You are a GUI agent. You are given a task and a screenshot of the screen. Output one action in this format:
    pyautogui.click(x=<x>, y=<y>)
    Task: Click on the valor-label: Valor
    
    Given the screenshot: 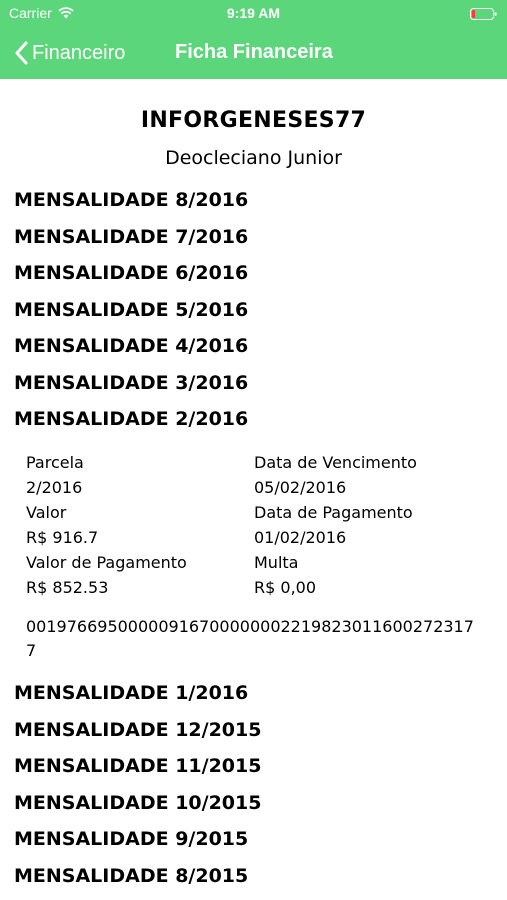 What is the action you would take?
    pyautogui.click(x=46, y=512)
    